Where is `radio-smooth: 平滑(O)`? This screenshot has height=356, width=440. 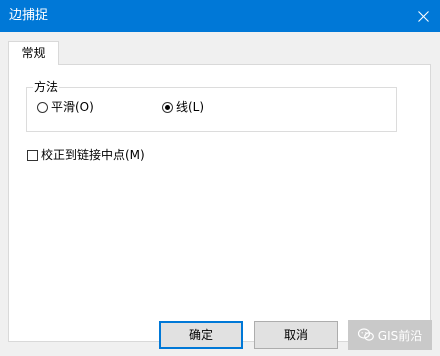
radio-smooth: 平滑(O) is located at coordinates (65, 107).